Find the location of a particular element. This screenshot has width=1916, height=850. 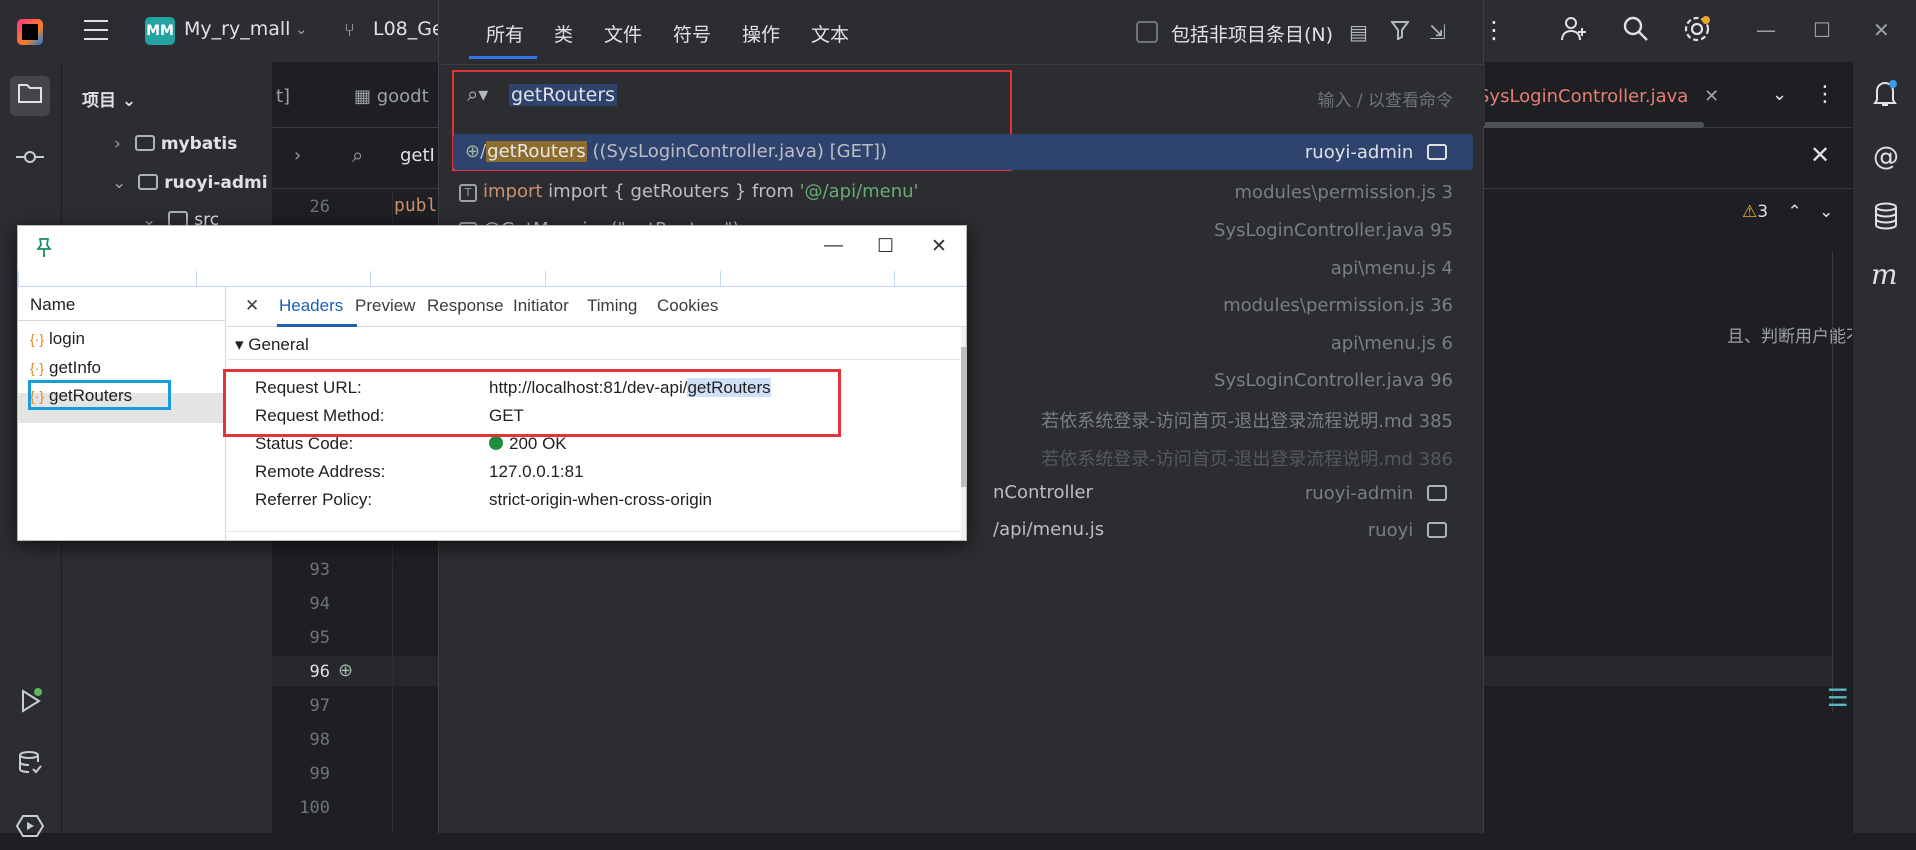

search-icon is located at coordinates (1636, 31).